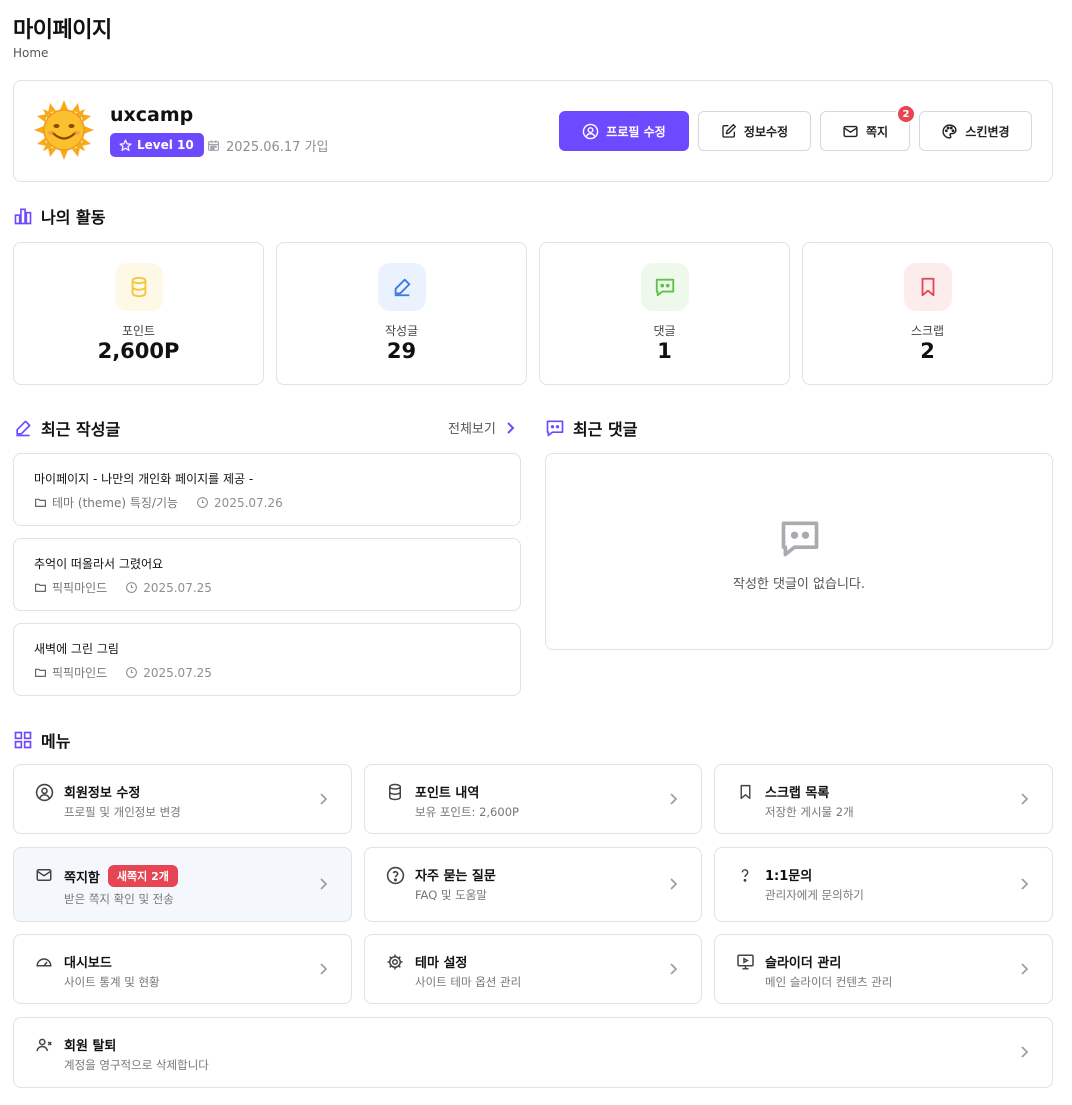 The image size is (1072, 1105). I want to click on username: uxcamp, so click(152, 115).